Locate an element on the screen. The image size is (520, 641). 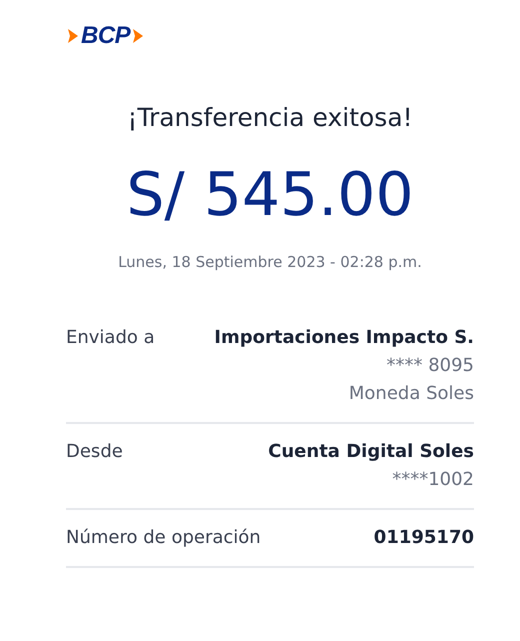
detail-value: Moneda Soles is located at coordinates (411, 394).